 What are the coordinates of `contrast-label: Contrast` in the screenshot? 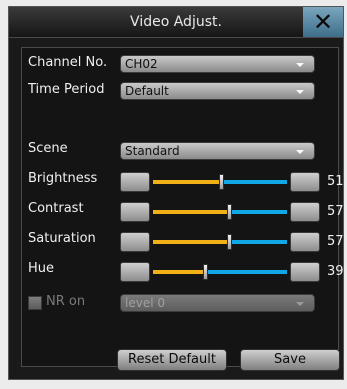 It's located at (56, 208).